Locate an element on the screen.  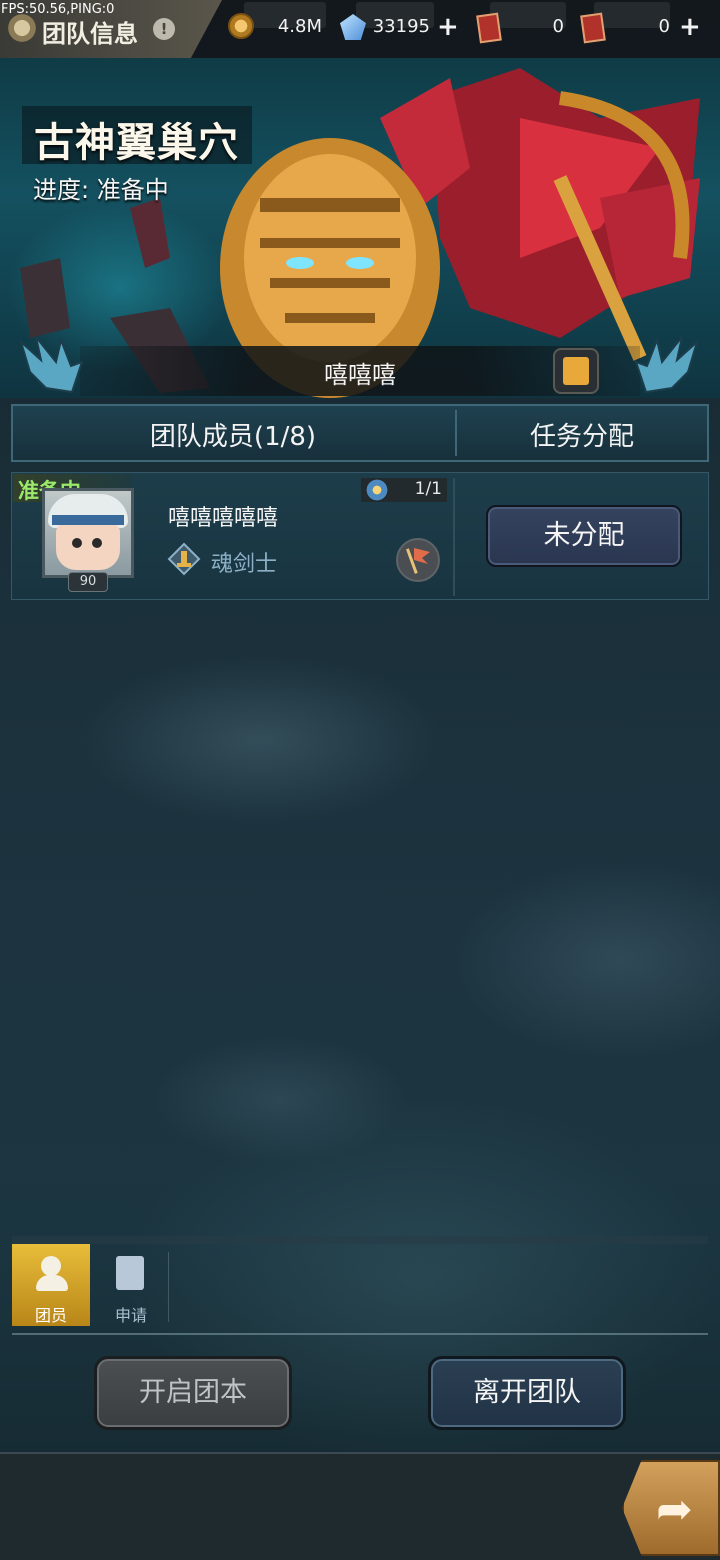
info-icon: ! is located at coordinates (164, 29).